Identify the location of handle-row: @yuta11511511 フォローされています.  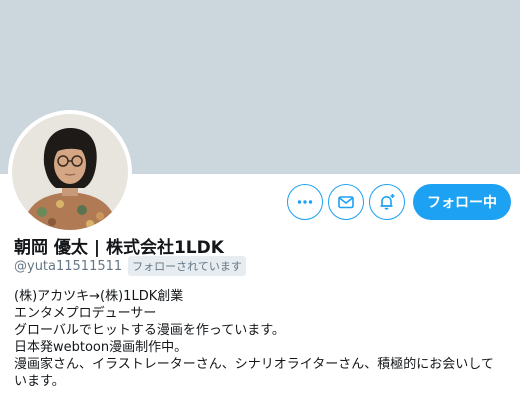
(130, 266).